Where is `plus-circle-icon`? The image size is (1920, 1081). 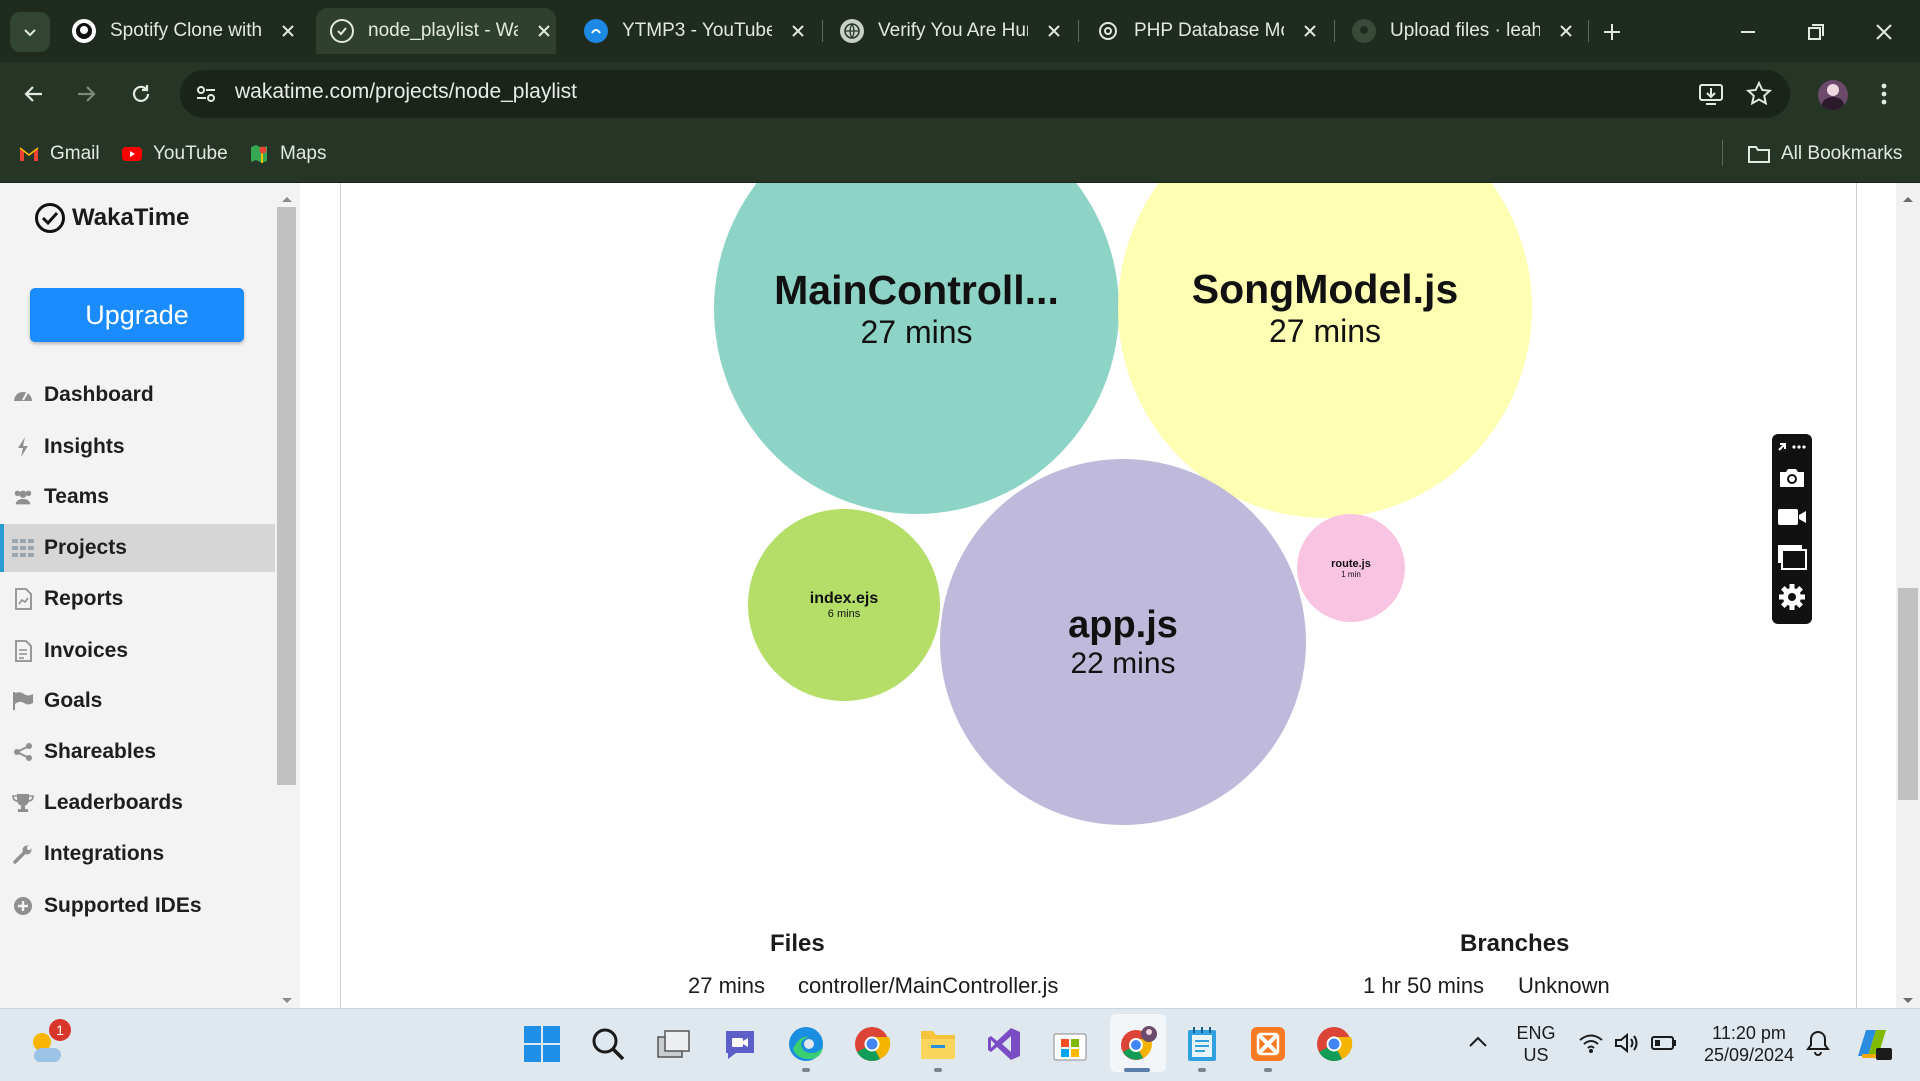
plus-circle-icon is located at coordinates (23, 906).